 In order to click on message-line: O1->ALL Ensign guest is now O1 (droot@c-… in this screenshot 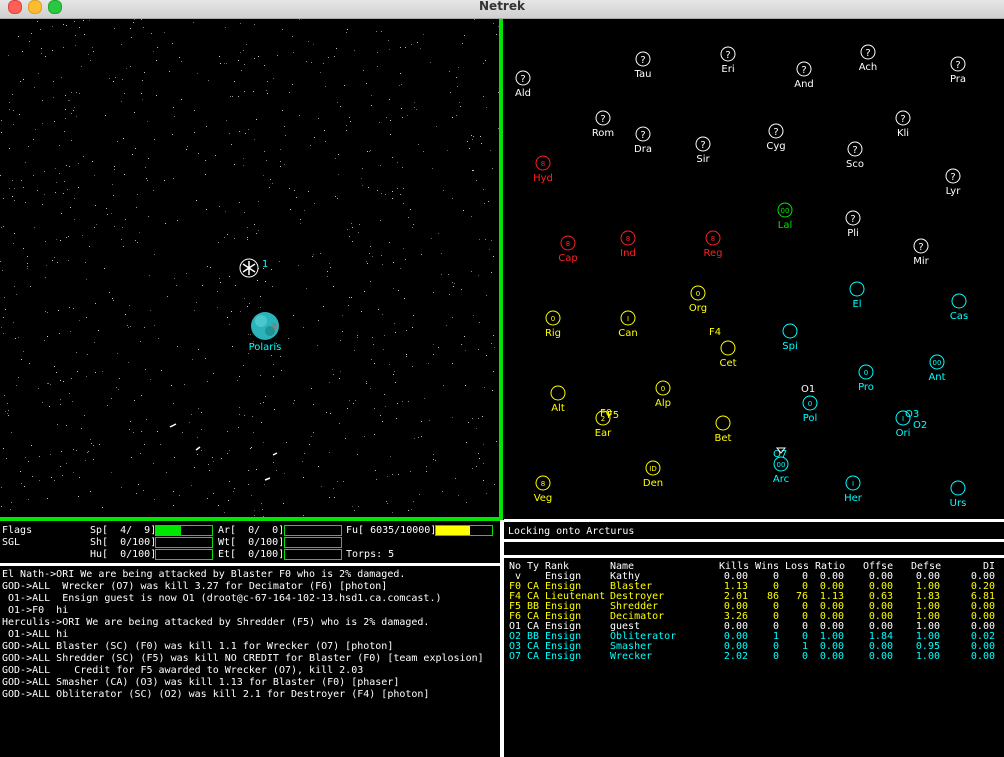, I will do `click(222, 598)`.